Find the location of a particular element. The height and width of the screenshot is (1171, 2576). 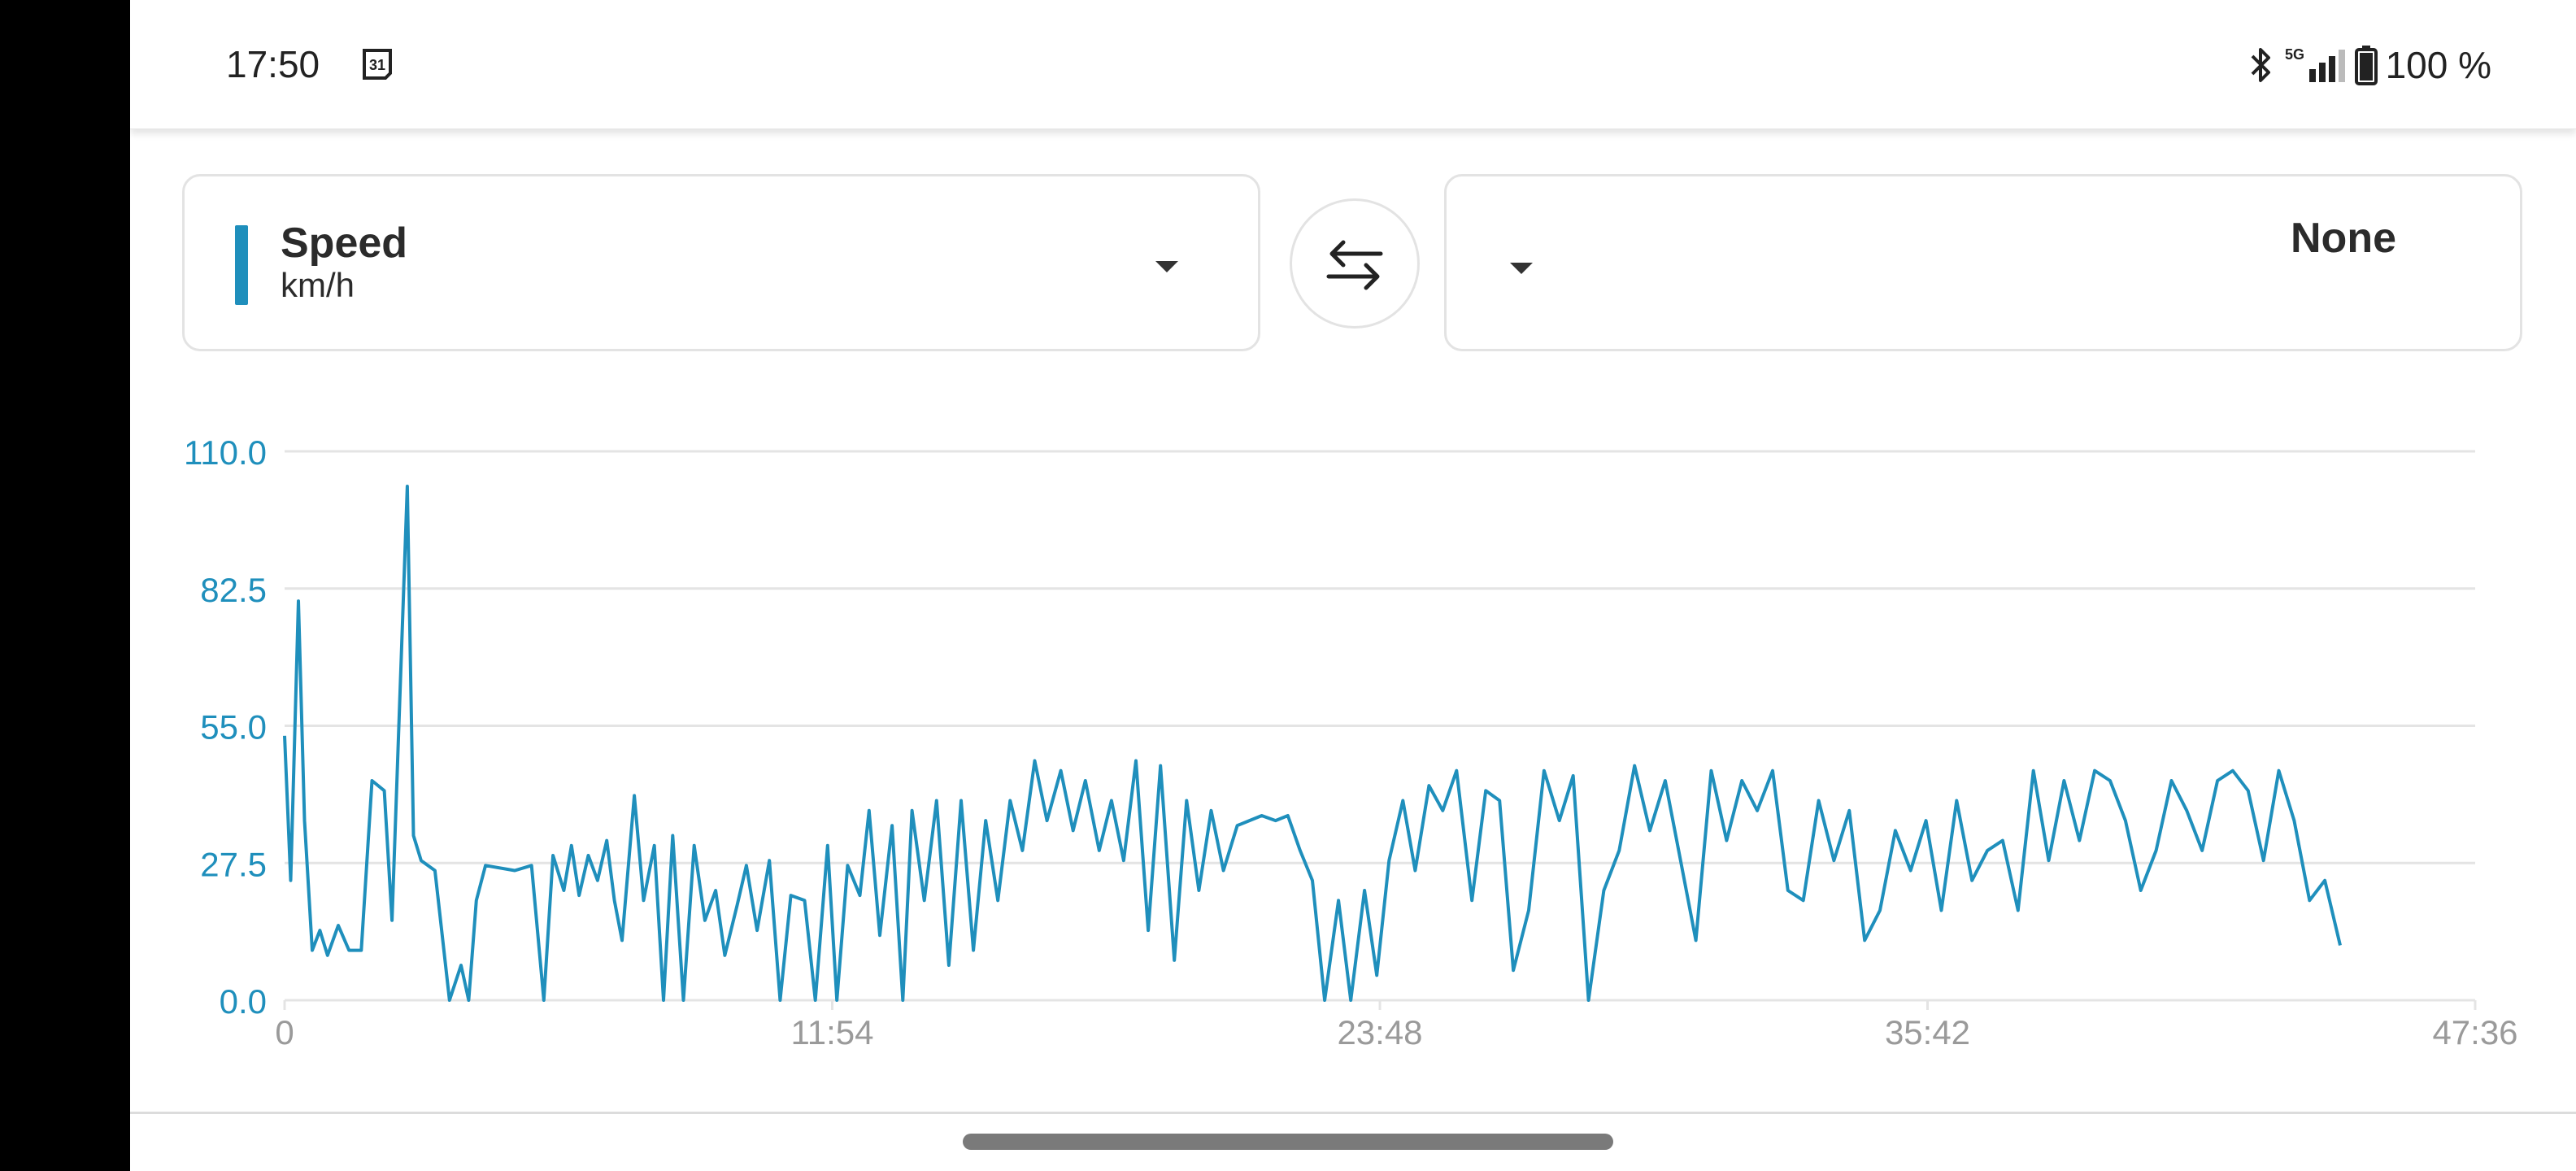

left-black-bar is located at coordinates (65, 585).